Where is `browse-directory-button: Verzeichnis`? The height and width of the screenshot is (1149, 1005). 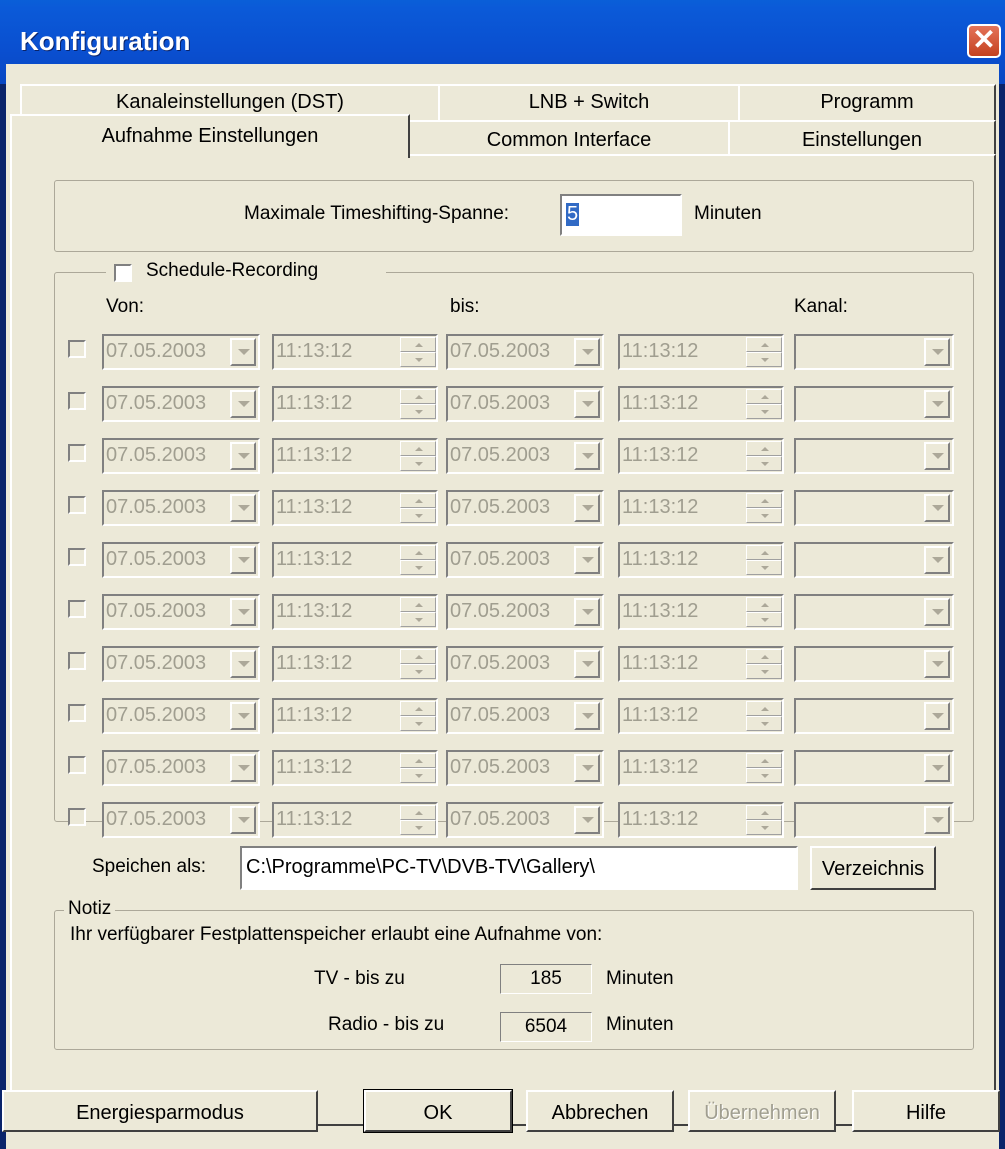
browse-directory-button: Verzeichnis is located at coordinates (873, 868).